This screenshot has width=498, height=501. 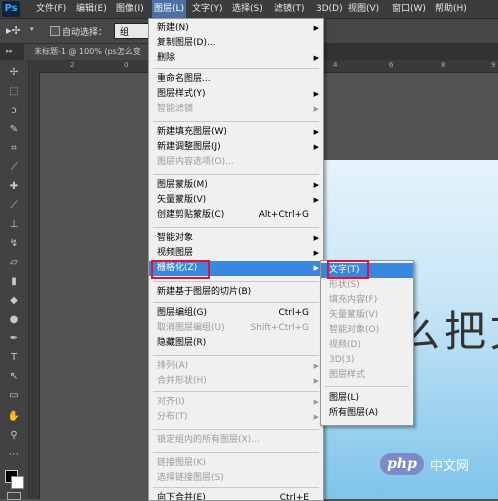 What do you see at coordinates (14, 300) in the screenshot?
I see `blur-tool-icon: ◆` at bounding box center [14, 300].